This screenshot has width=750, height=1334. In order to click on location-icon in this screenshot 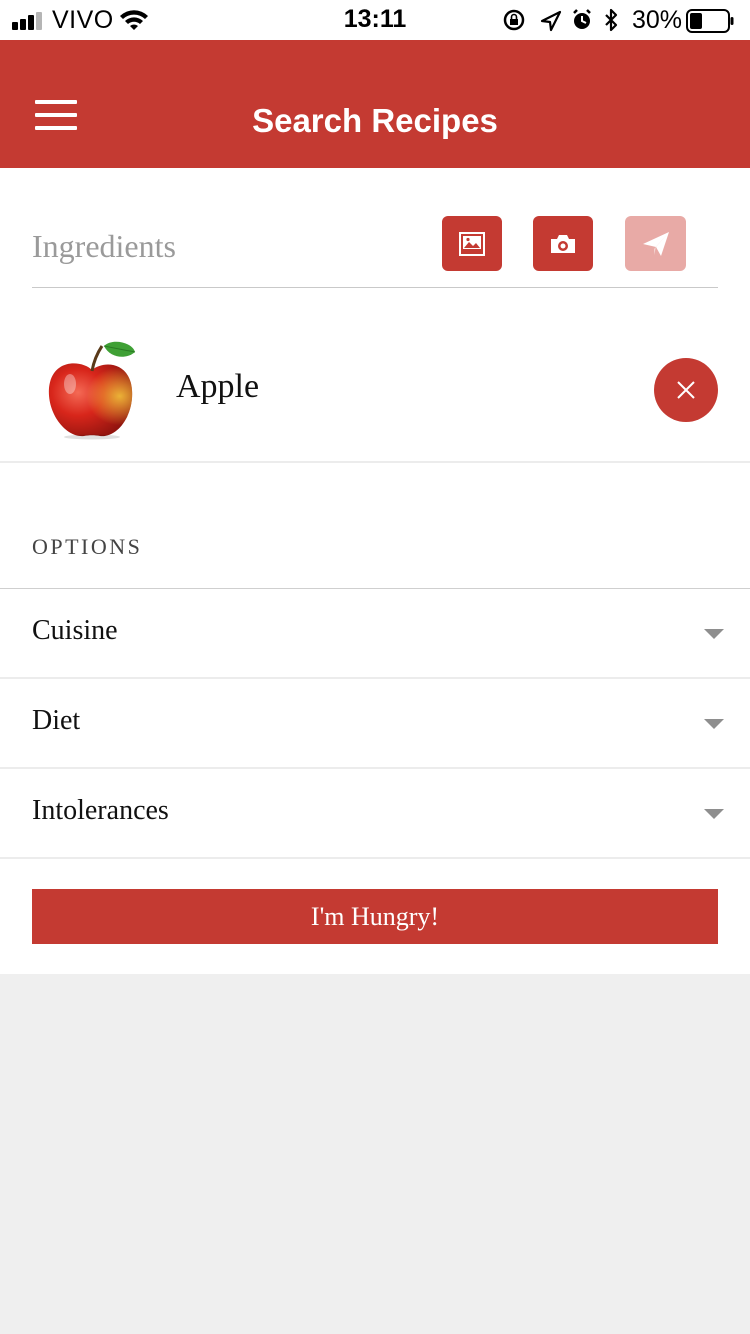, I will do `click(551, 21)`.